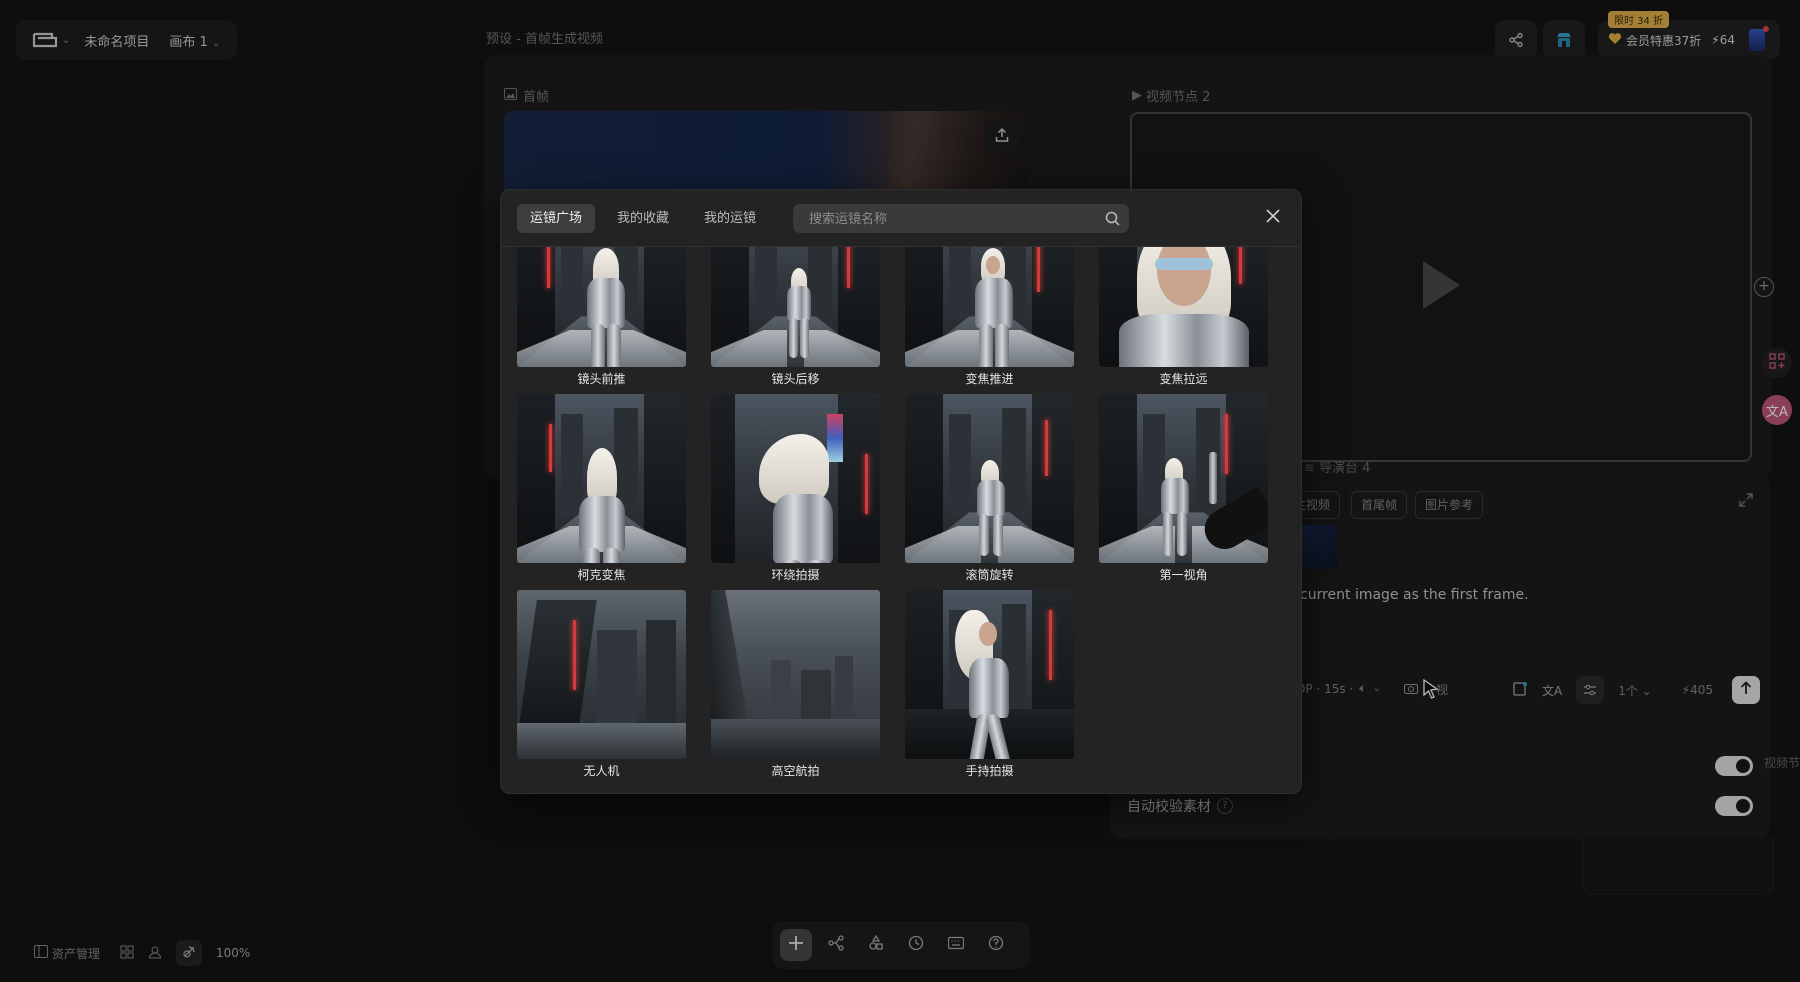 This screenshot has height=982, width=1800. I want to click on camera-move-card: 第一视角, so click(1183, 488).